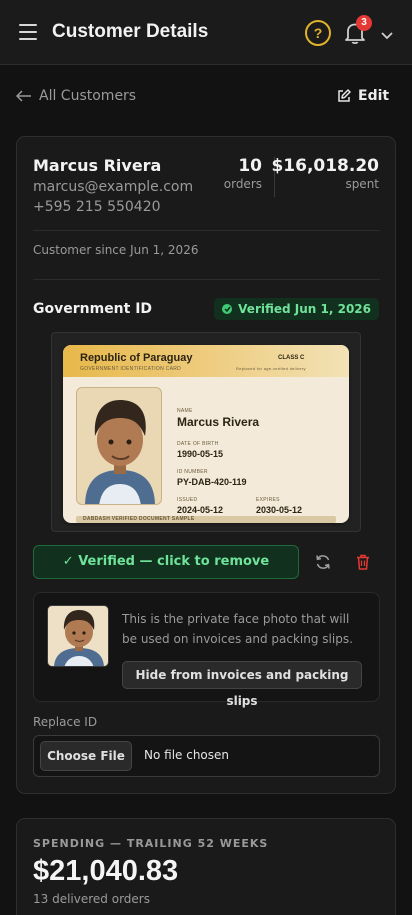 Image resolution: width=412 pixels, height=915 pixels. Describe the element at coordinates (242, 184) in the screenshot. I see `orders-label: orders` at that location.